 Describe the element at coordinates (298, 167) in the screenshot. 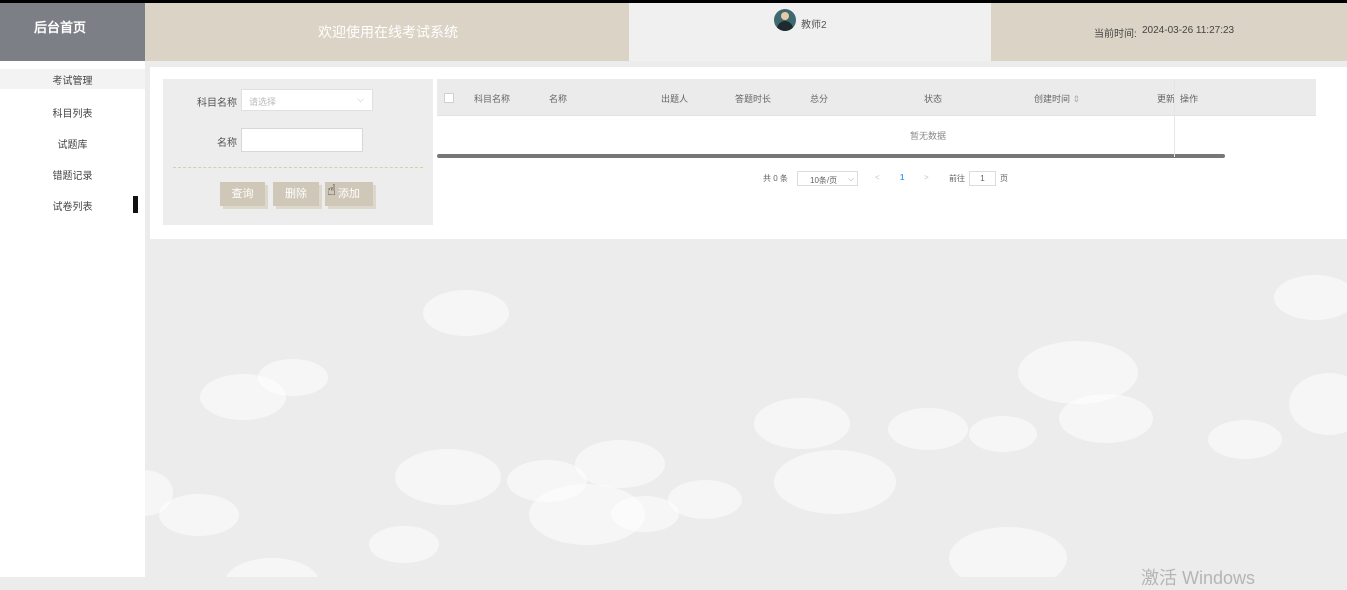

I see `form-divider` at that location.